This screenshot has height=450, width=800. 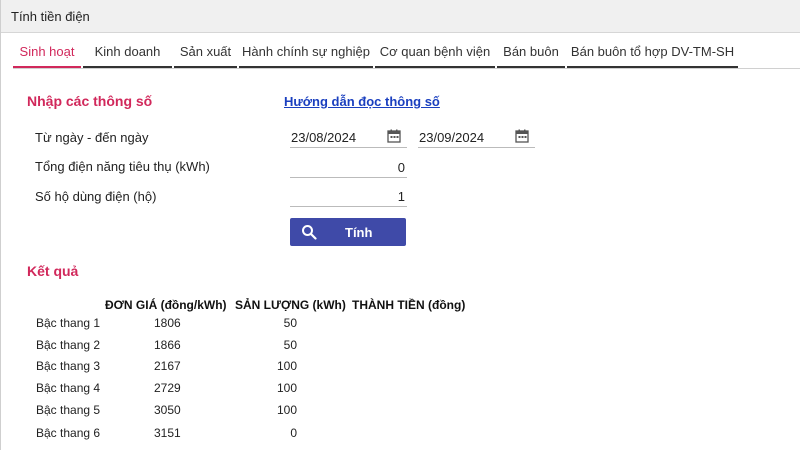 What do you see at coordinates (122, 166) in the screenshot?
I see `kwh-label: Tổng điện năng tiêu thụ (kWh)` at bounding box center [122, 166].